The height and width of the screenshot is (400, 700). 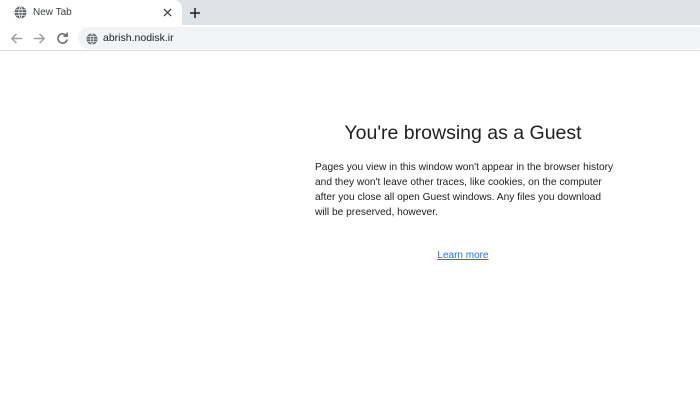 I want to click on browser-toolbar: abrish.nodisk.ir, so click(x=350, y=38).